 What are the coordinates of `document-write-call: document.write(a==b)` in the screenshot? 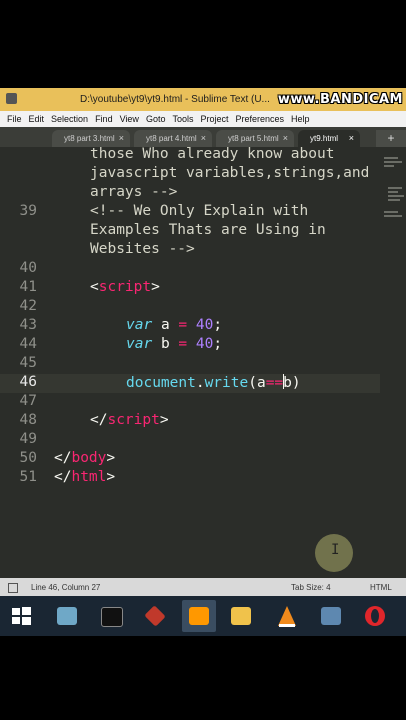 It's located at (213, 382).